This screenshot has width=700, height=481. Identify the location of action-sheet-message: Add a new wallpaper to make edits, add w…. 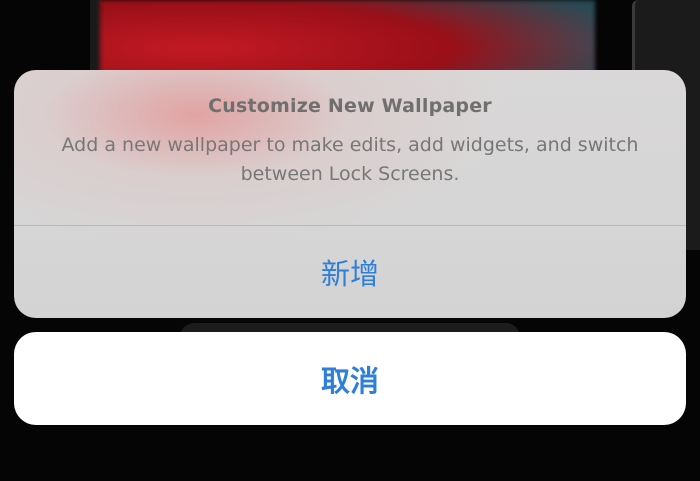
(350, 159).